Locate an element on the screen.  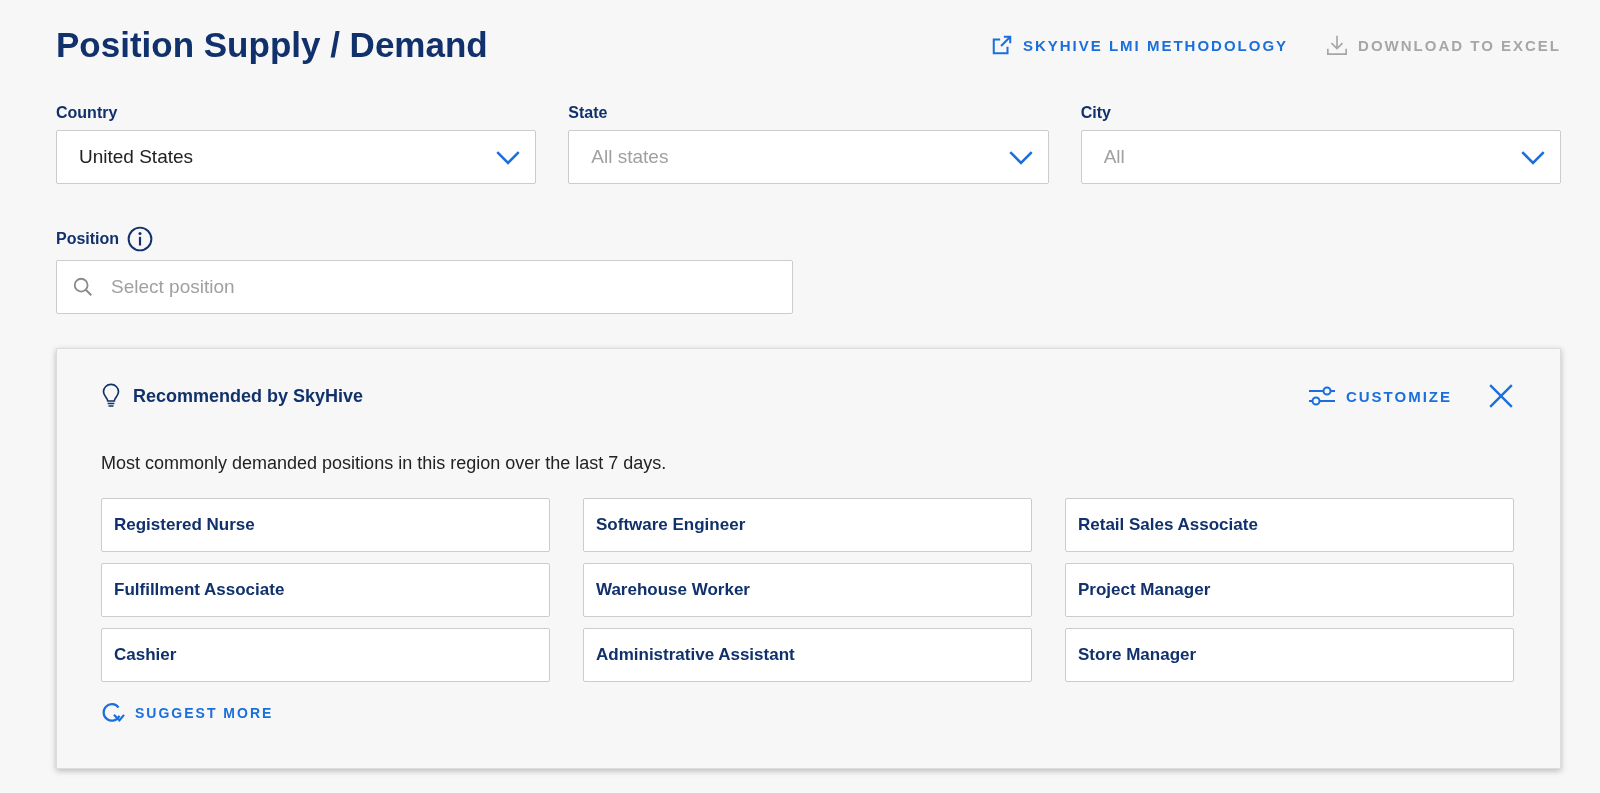
position-option: Retail Sales Associate is located at coordinates (1289, 525).